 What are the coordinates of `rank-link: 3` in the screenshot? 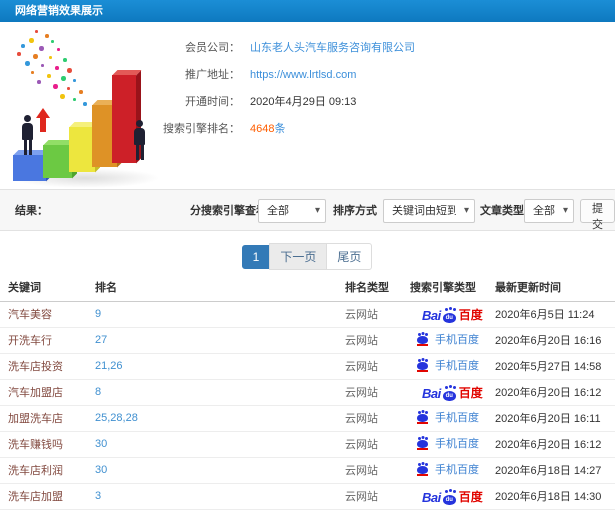 It's located at (98, 496).